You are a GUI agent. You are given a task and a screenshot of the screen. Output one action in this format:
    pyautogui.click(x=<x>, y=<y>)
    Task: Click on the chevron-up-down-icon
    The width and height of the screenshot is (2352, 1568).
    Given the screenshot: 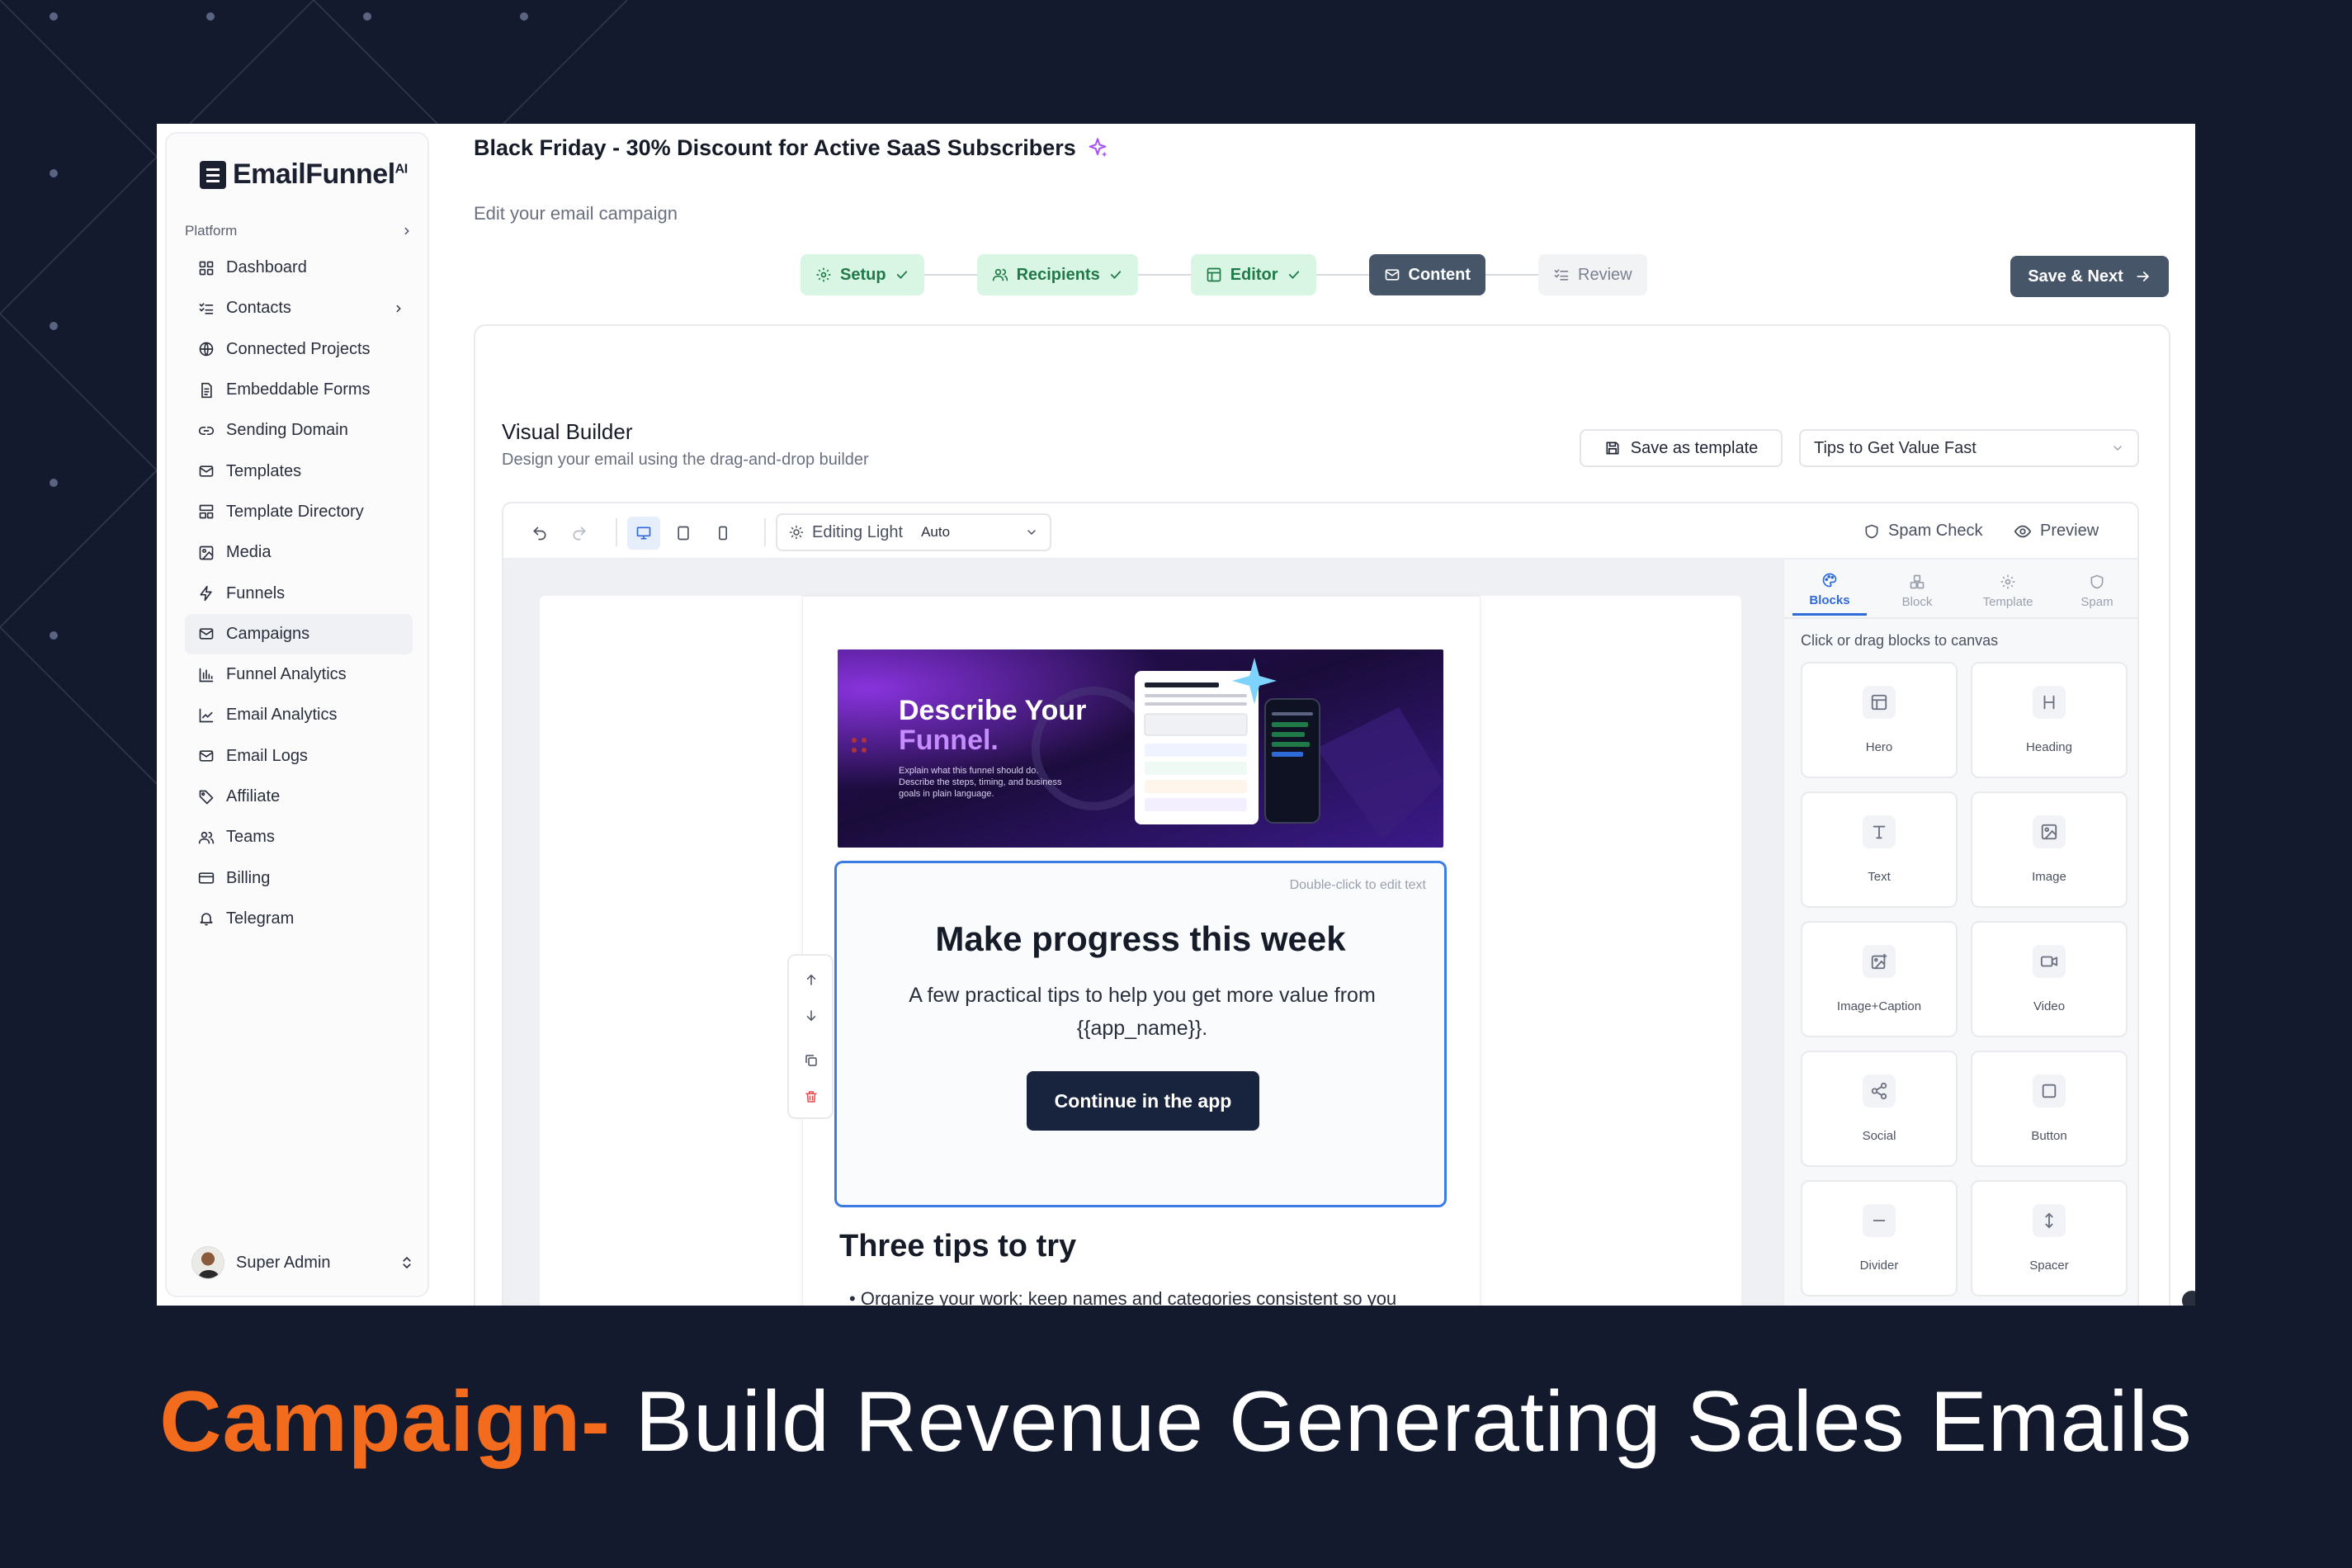 What is the action you would take?
    pyautogui.click(x=407, y=1262)
    